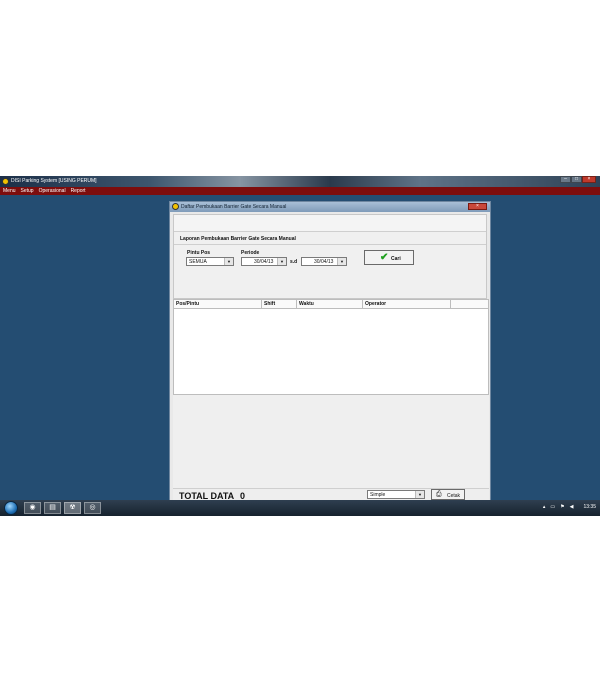 This screenshot has width=600, height=691. Describe the element at coordinates (469, 304) in the screenshot. I see `column-header-blank` at that location.